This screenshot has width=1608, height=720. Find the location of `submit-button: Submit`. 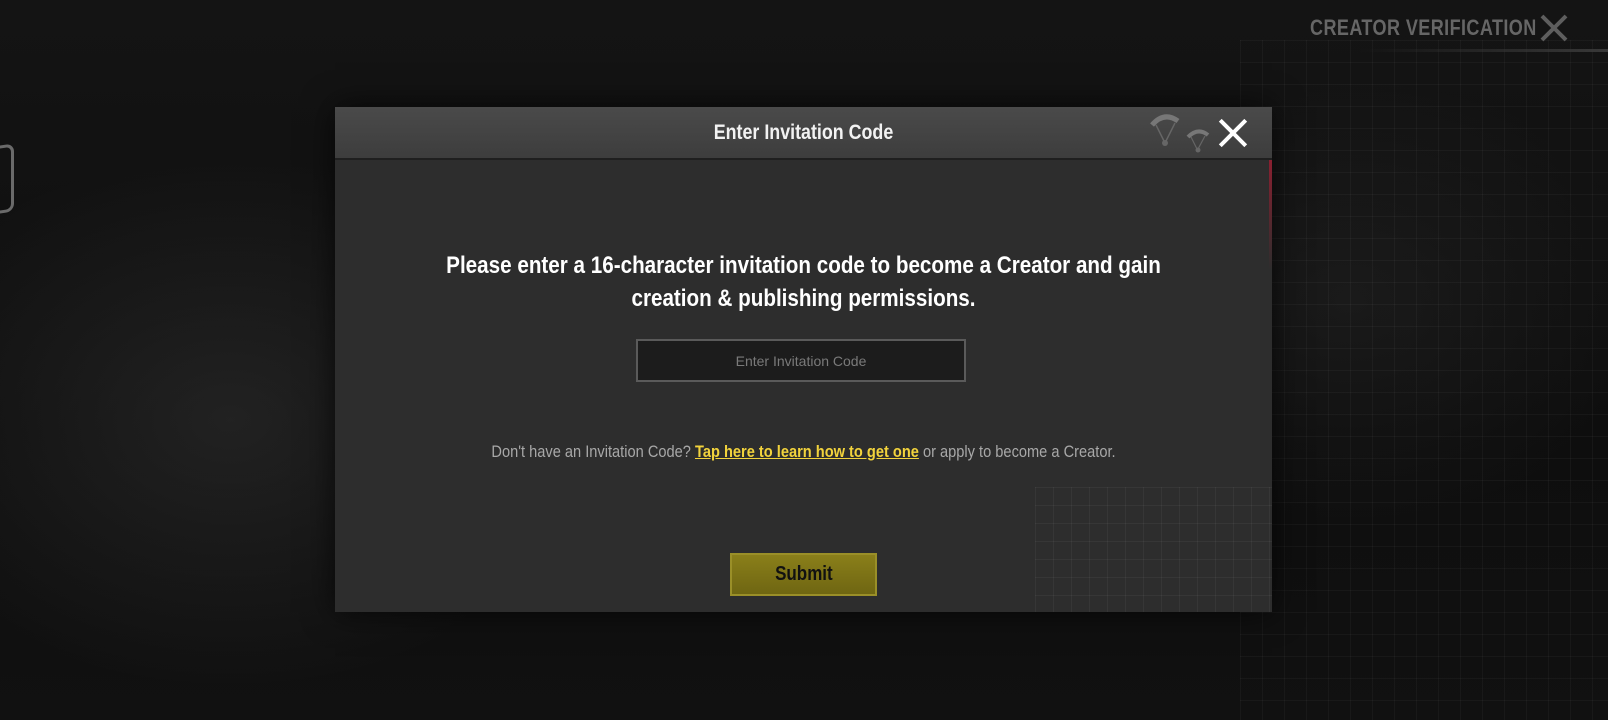

submit-button: Submit is located at coordinates (803, 574).